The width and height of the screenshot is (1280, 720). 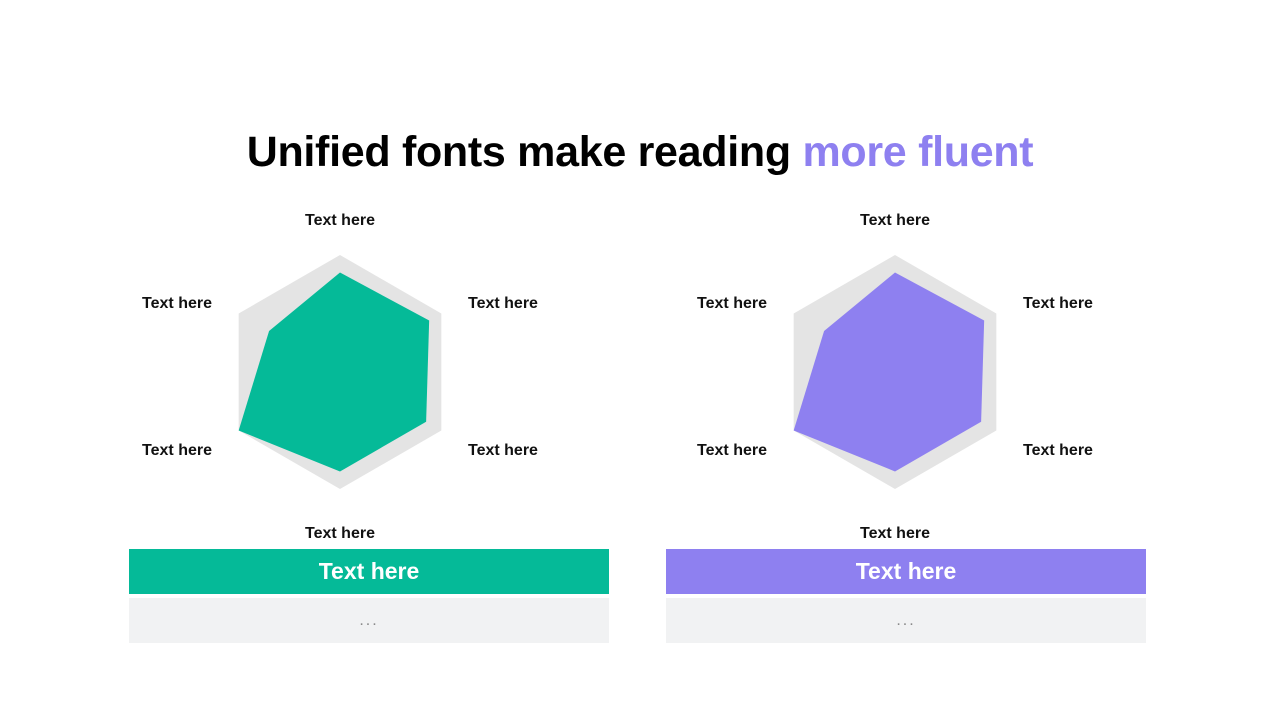 What do you see at coordinates (369, 571) in the screenshot?
I see `left-panel-header: Text here` at bounding box center [369, 571].